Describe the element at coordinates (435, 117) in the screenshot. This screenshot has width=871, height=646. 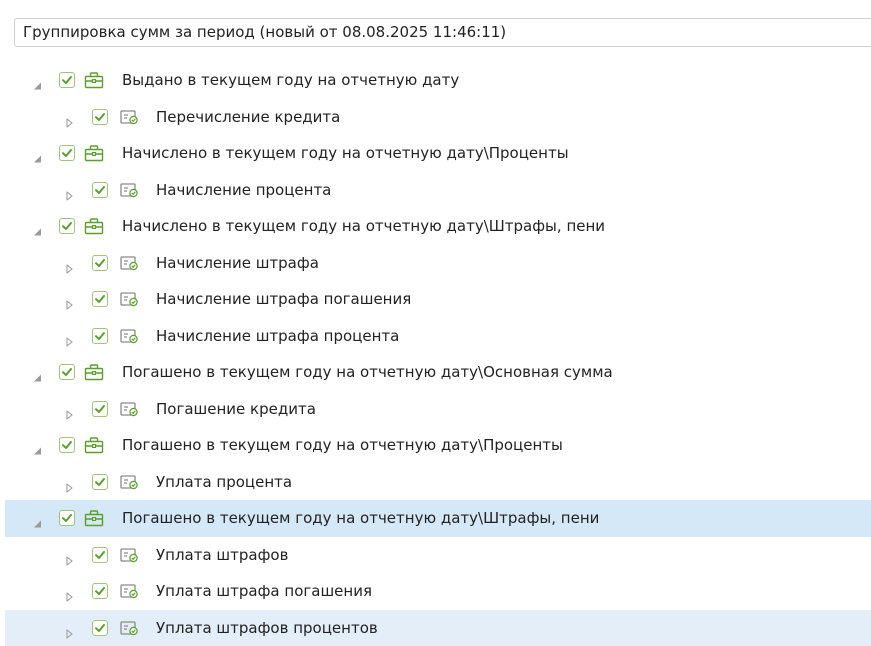
I see `tree-item-row: Перечисление кредита` at that location.